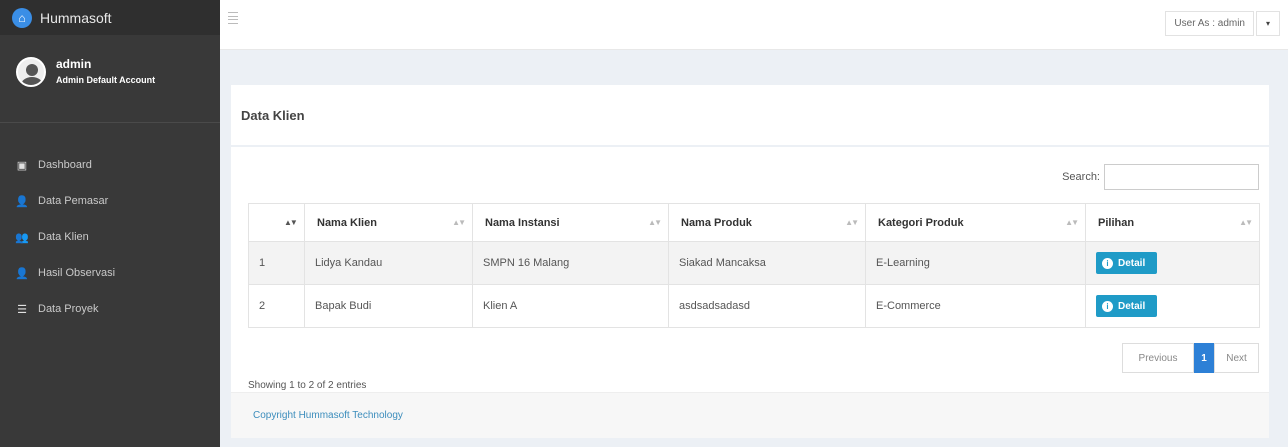  What do you see at coordinates (110, 165) in the screenshot?
I see `sidebar-item-dashboard: ▣ Dashboard` at bounding box center [110, 165].